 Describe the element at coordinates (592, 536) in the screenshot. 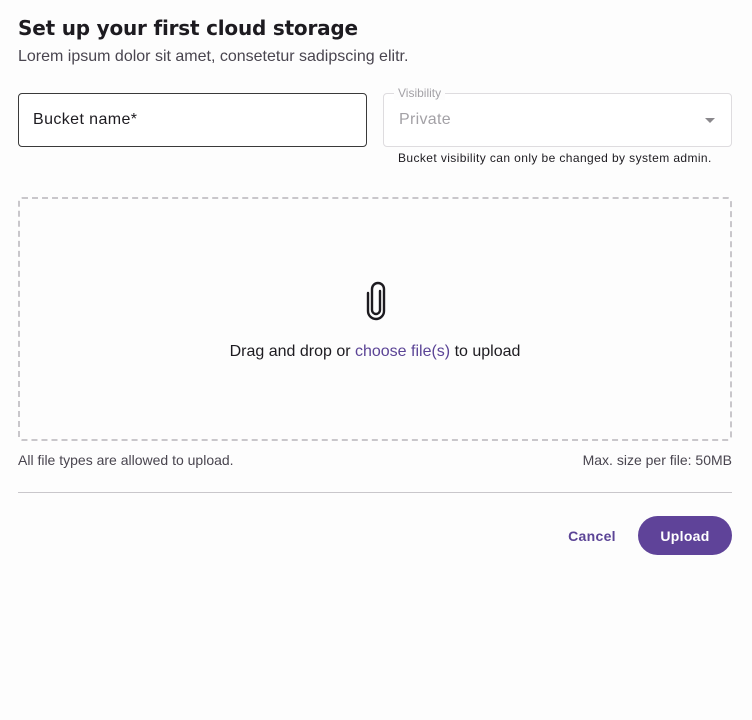

I see `cancel-button: Cancel` at that location.